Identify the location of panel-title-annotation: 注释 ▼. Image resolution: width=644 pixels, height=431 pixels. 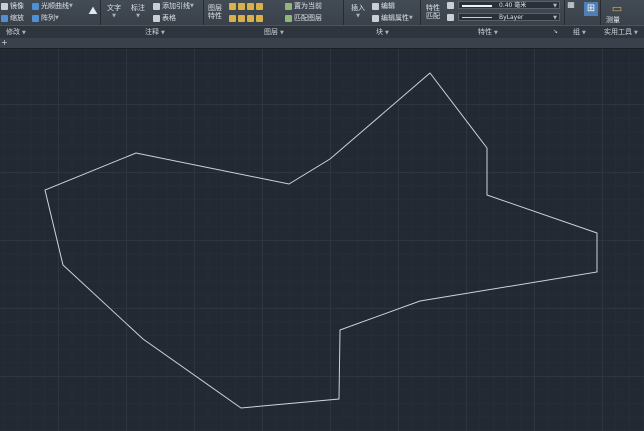
(155, 32).